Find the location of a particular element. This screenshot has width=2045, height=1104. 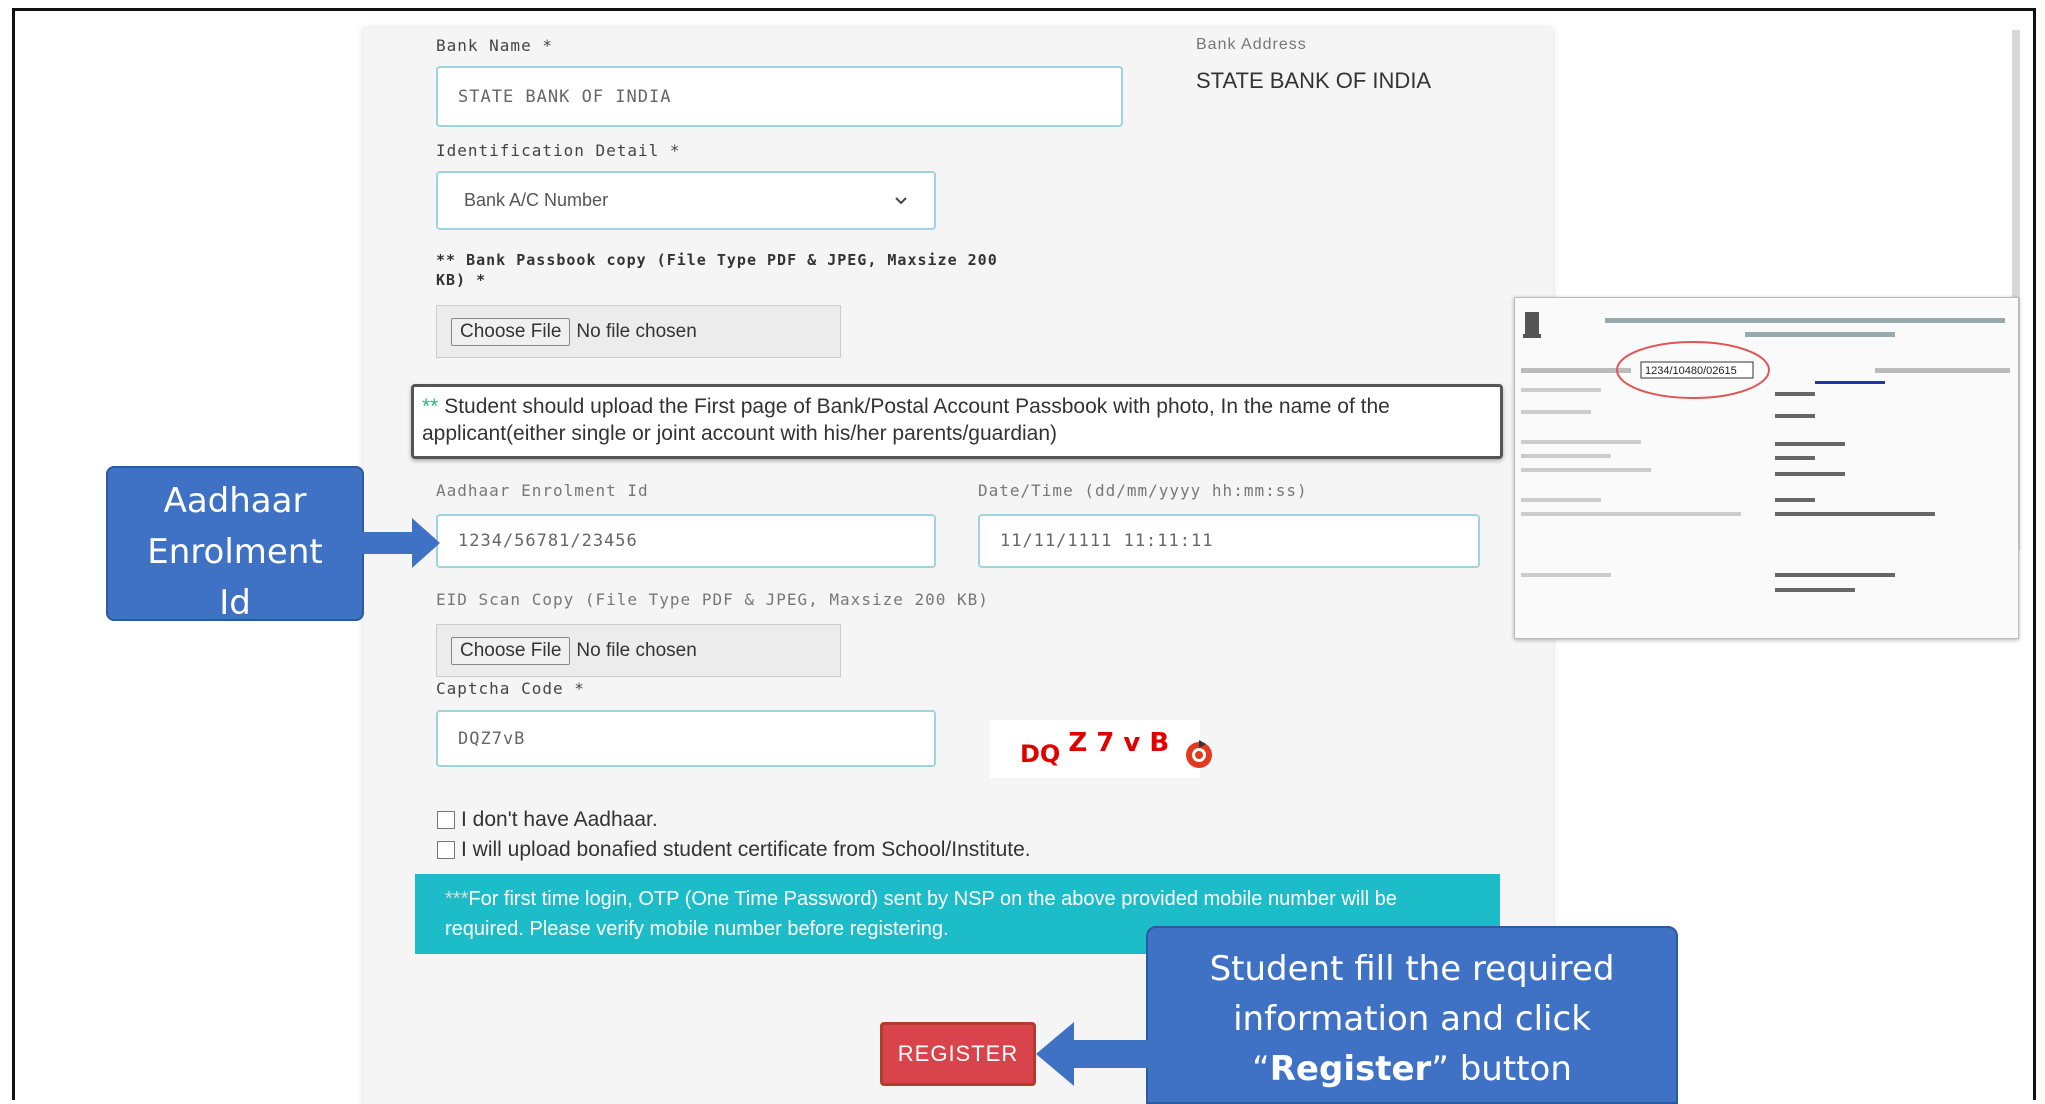

captcha-image: DQ Z 7 v B is located at coordinates (1095, 749).